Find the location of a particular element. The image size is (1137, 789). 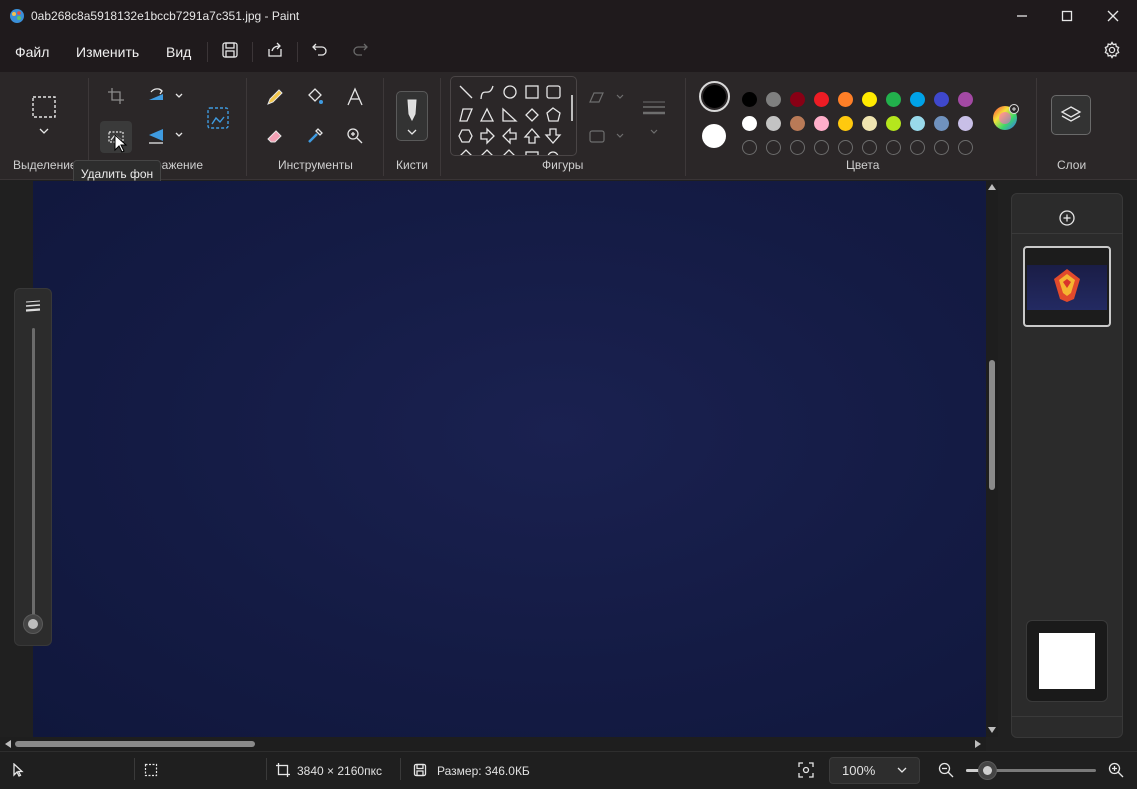

magnifier-icon is located at coordinates (355, 136).